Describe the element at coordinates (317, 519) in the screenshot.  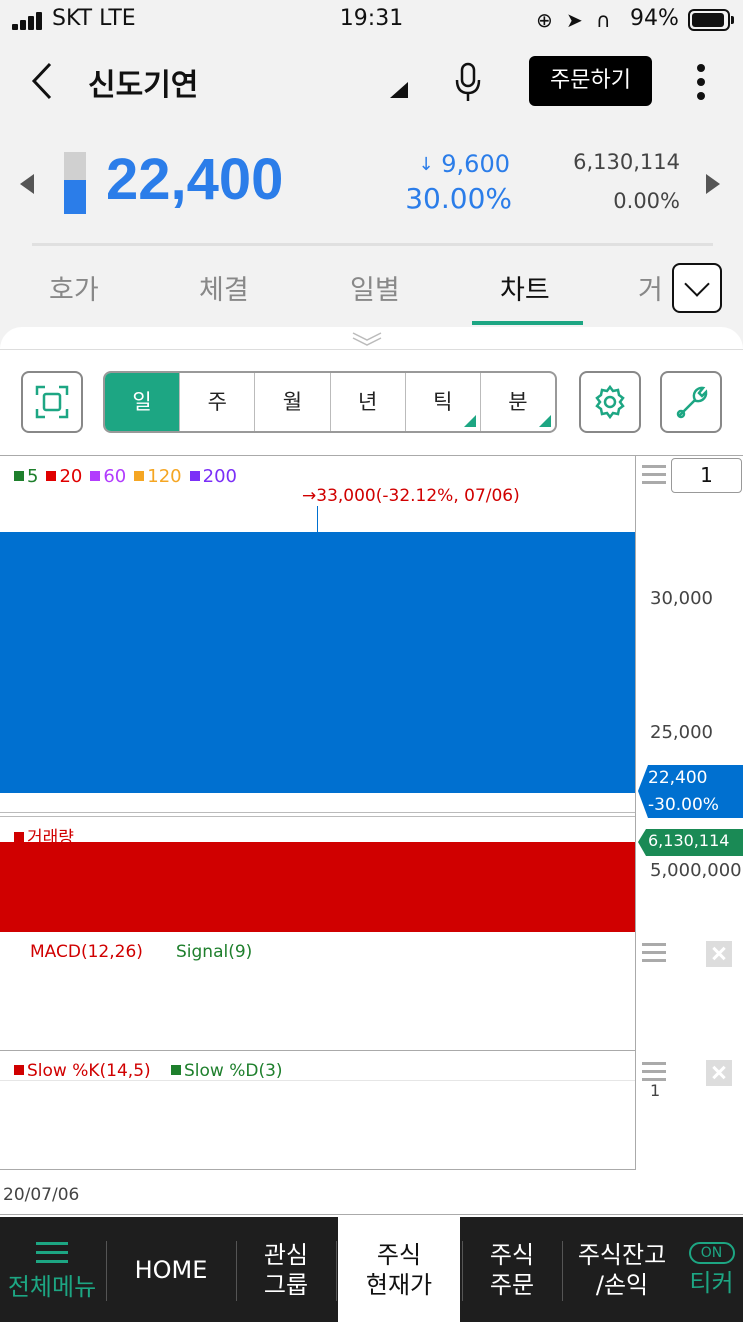
I see `candle-wick` at that location.